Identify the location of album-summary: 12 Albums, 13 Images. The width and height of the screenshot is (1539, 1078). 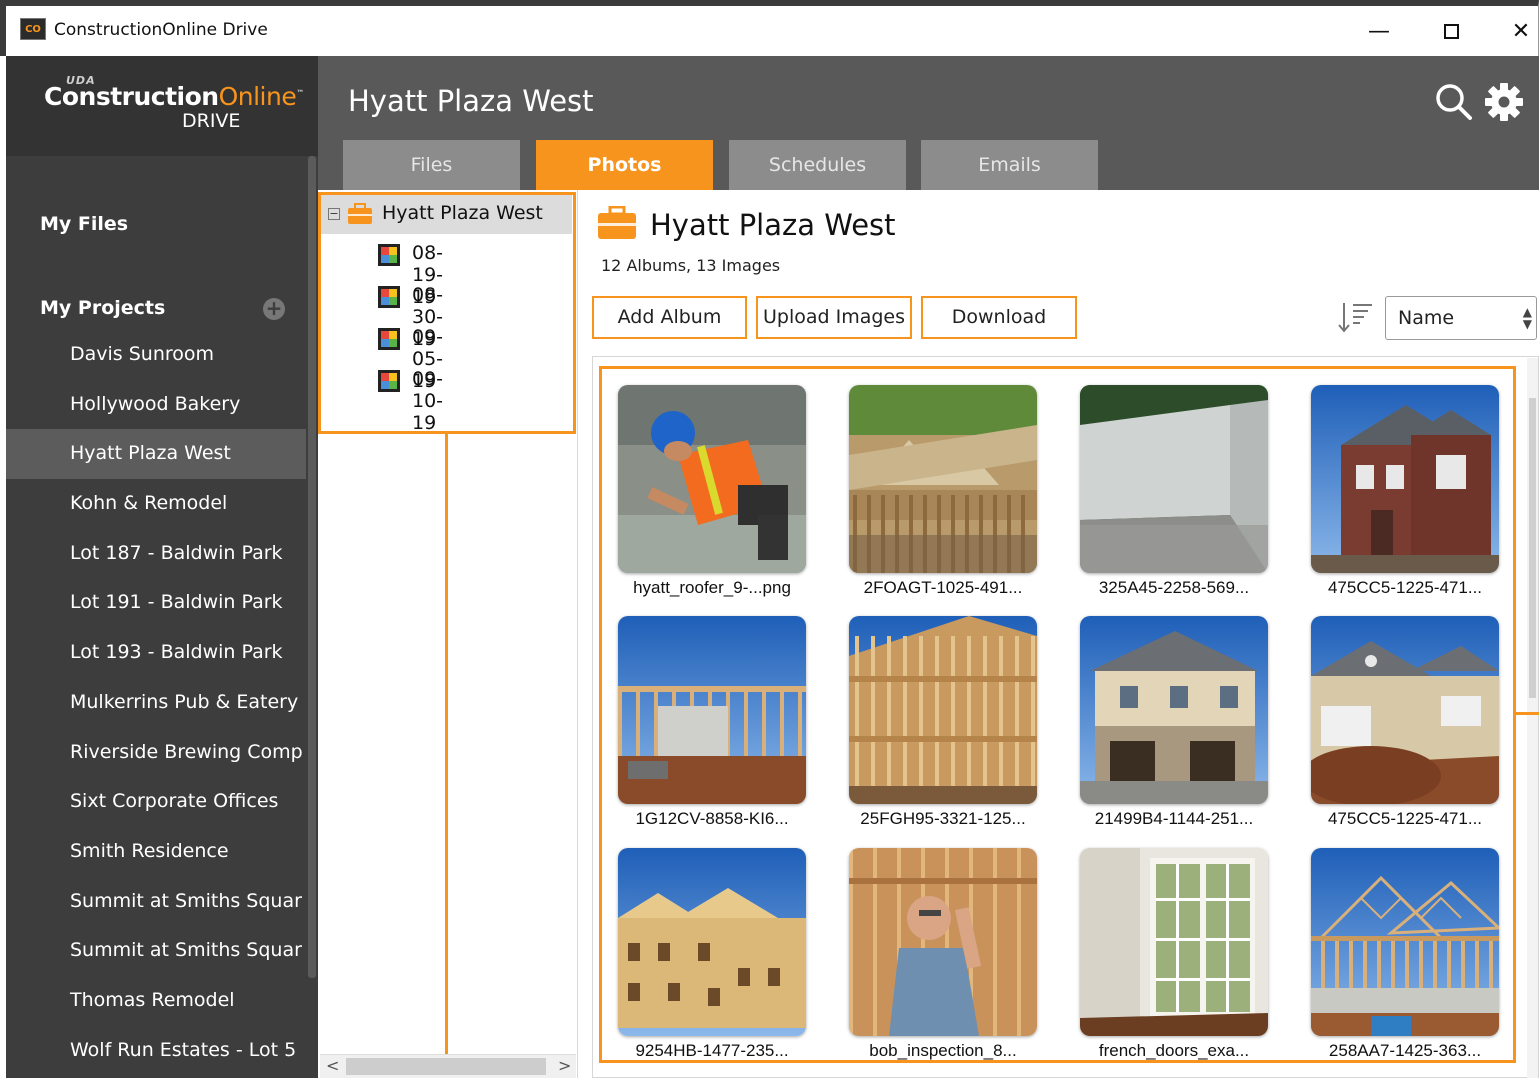
(691, 265).